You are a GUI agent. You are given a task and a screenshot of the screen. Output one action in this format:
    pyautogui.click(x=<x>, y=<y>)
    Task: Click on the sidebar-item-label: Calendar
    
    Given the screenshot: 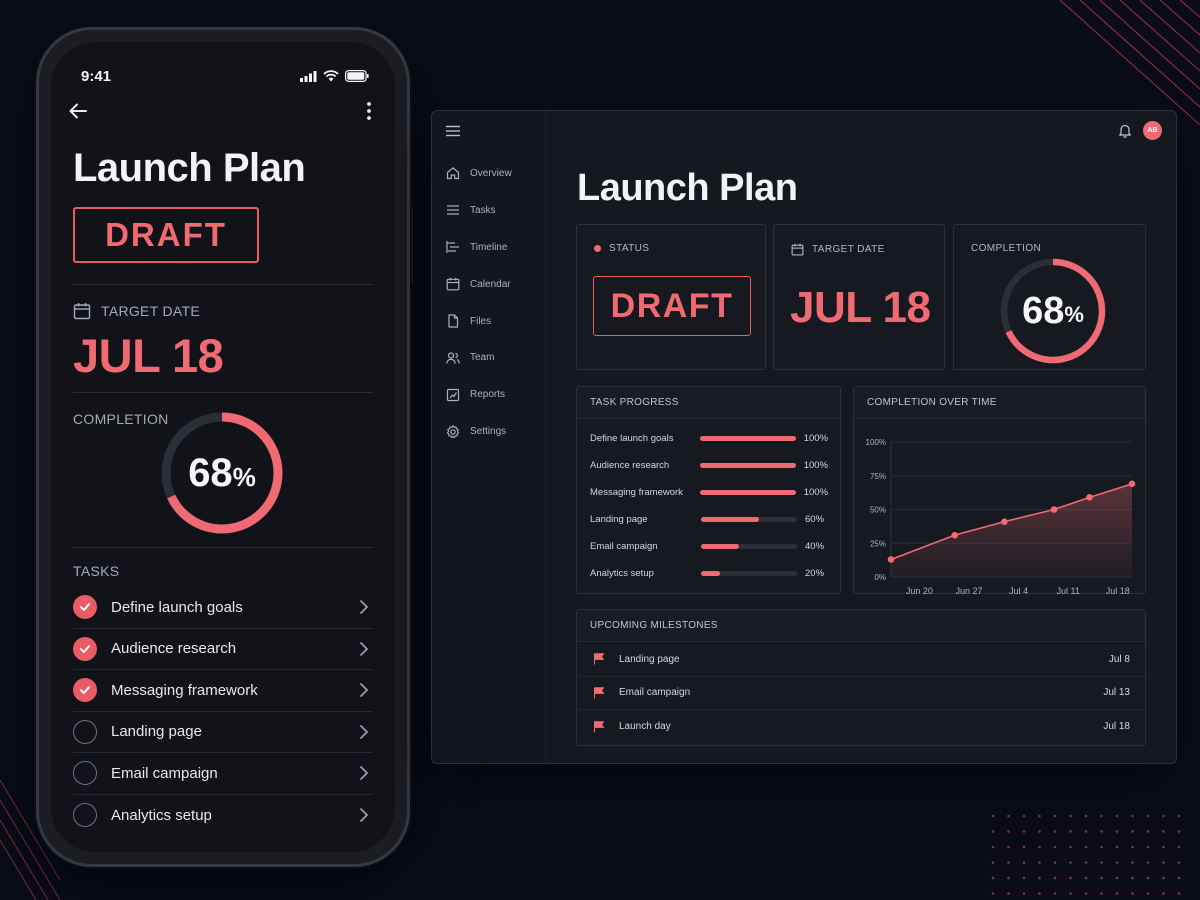 What is the action you would take?
    pyautogui.click(x=490, y=284)
    